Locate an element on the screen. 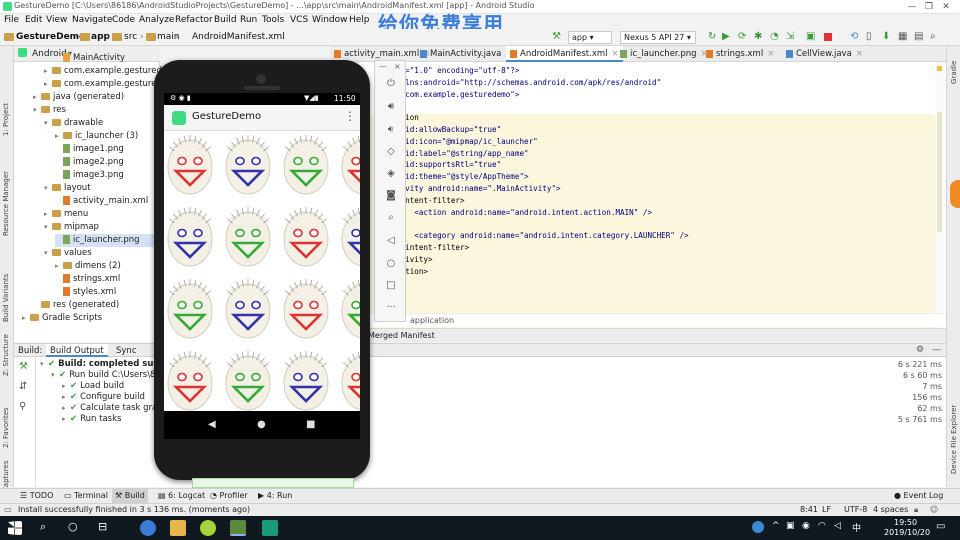  nav-overview-button: ■ is located at coordinates (310, 424).